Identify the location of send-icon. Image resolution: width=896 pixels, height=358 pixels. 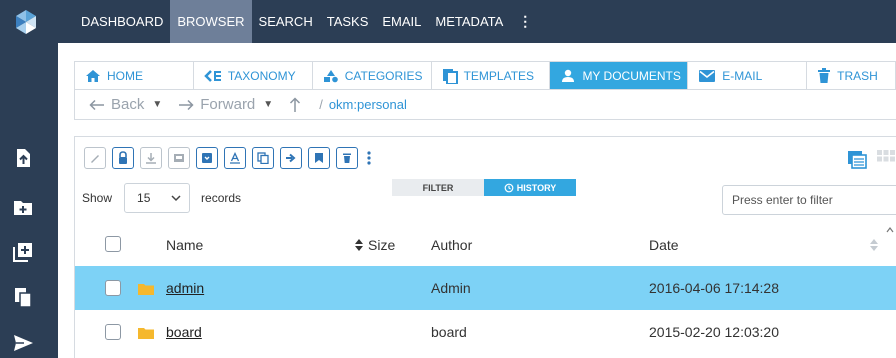
(23, 343).